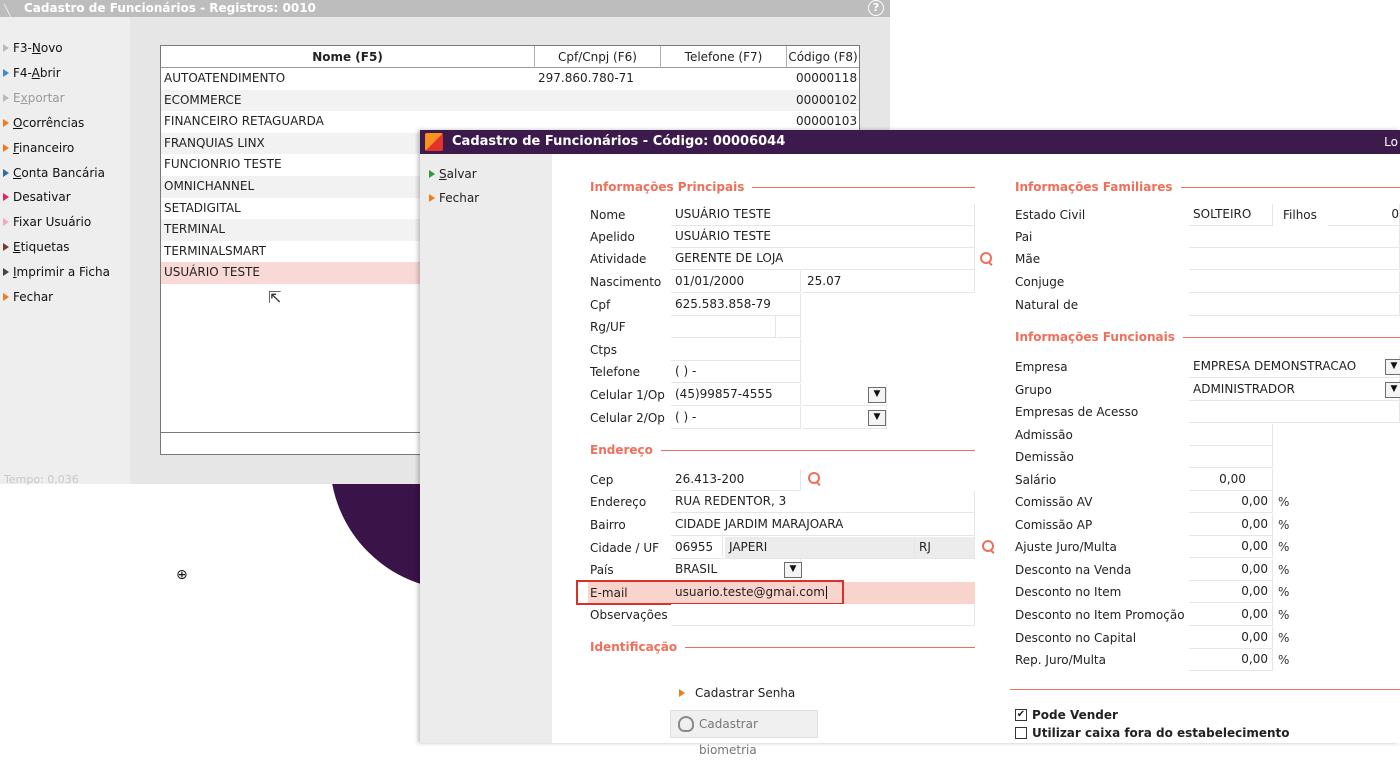 The image size is (1400, 763). I want to click on label-nascimento: Nascimento, so click(626, 282).